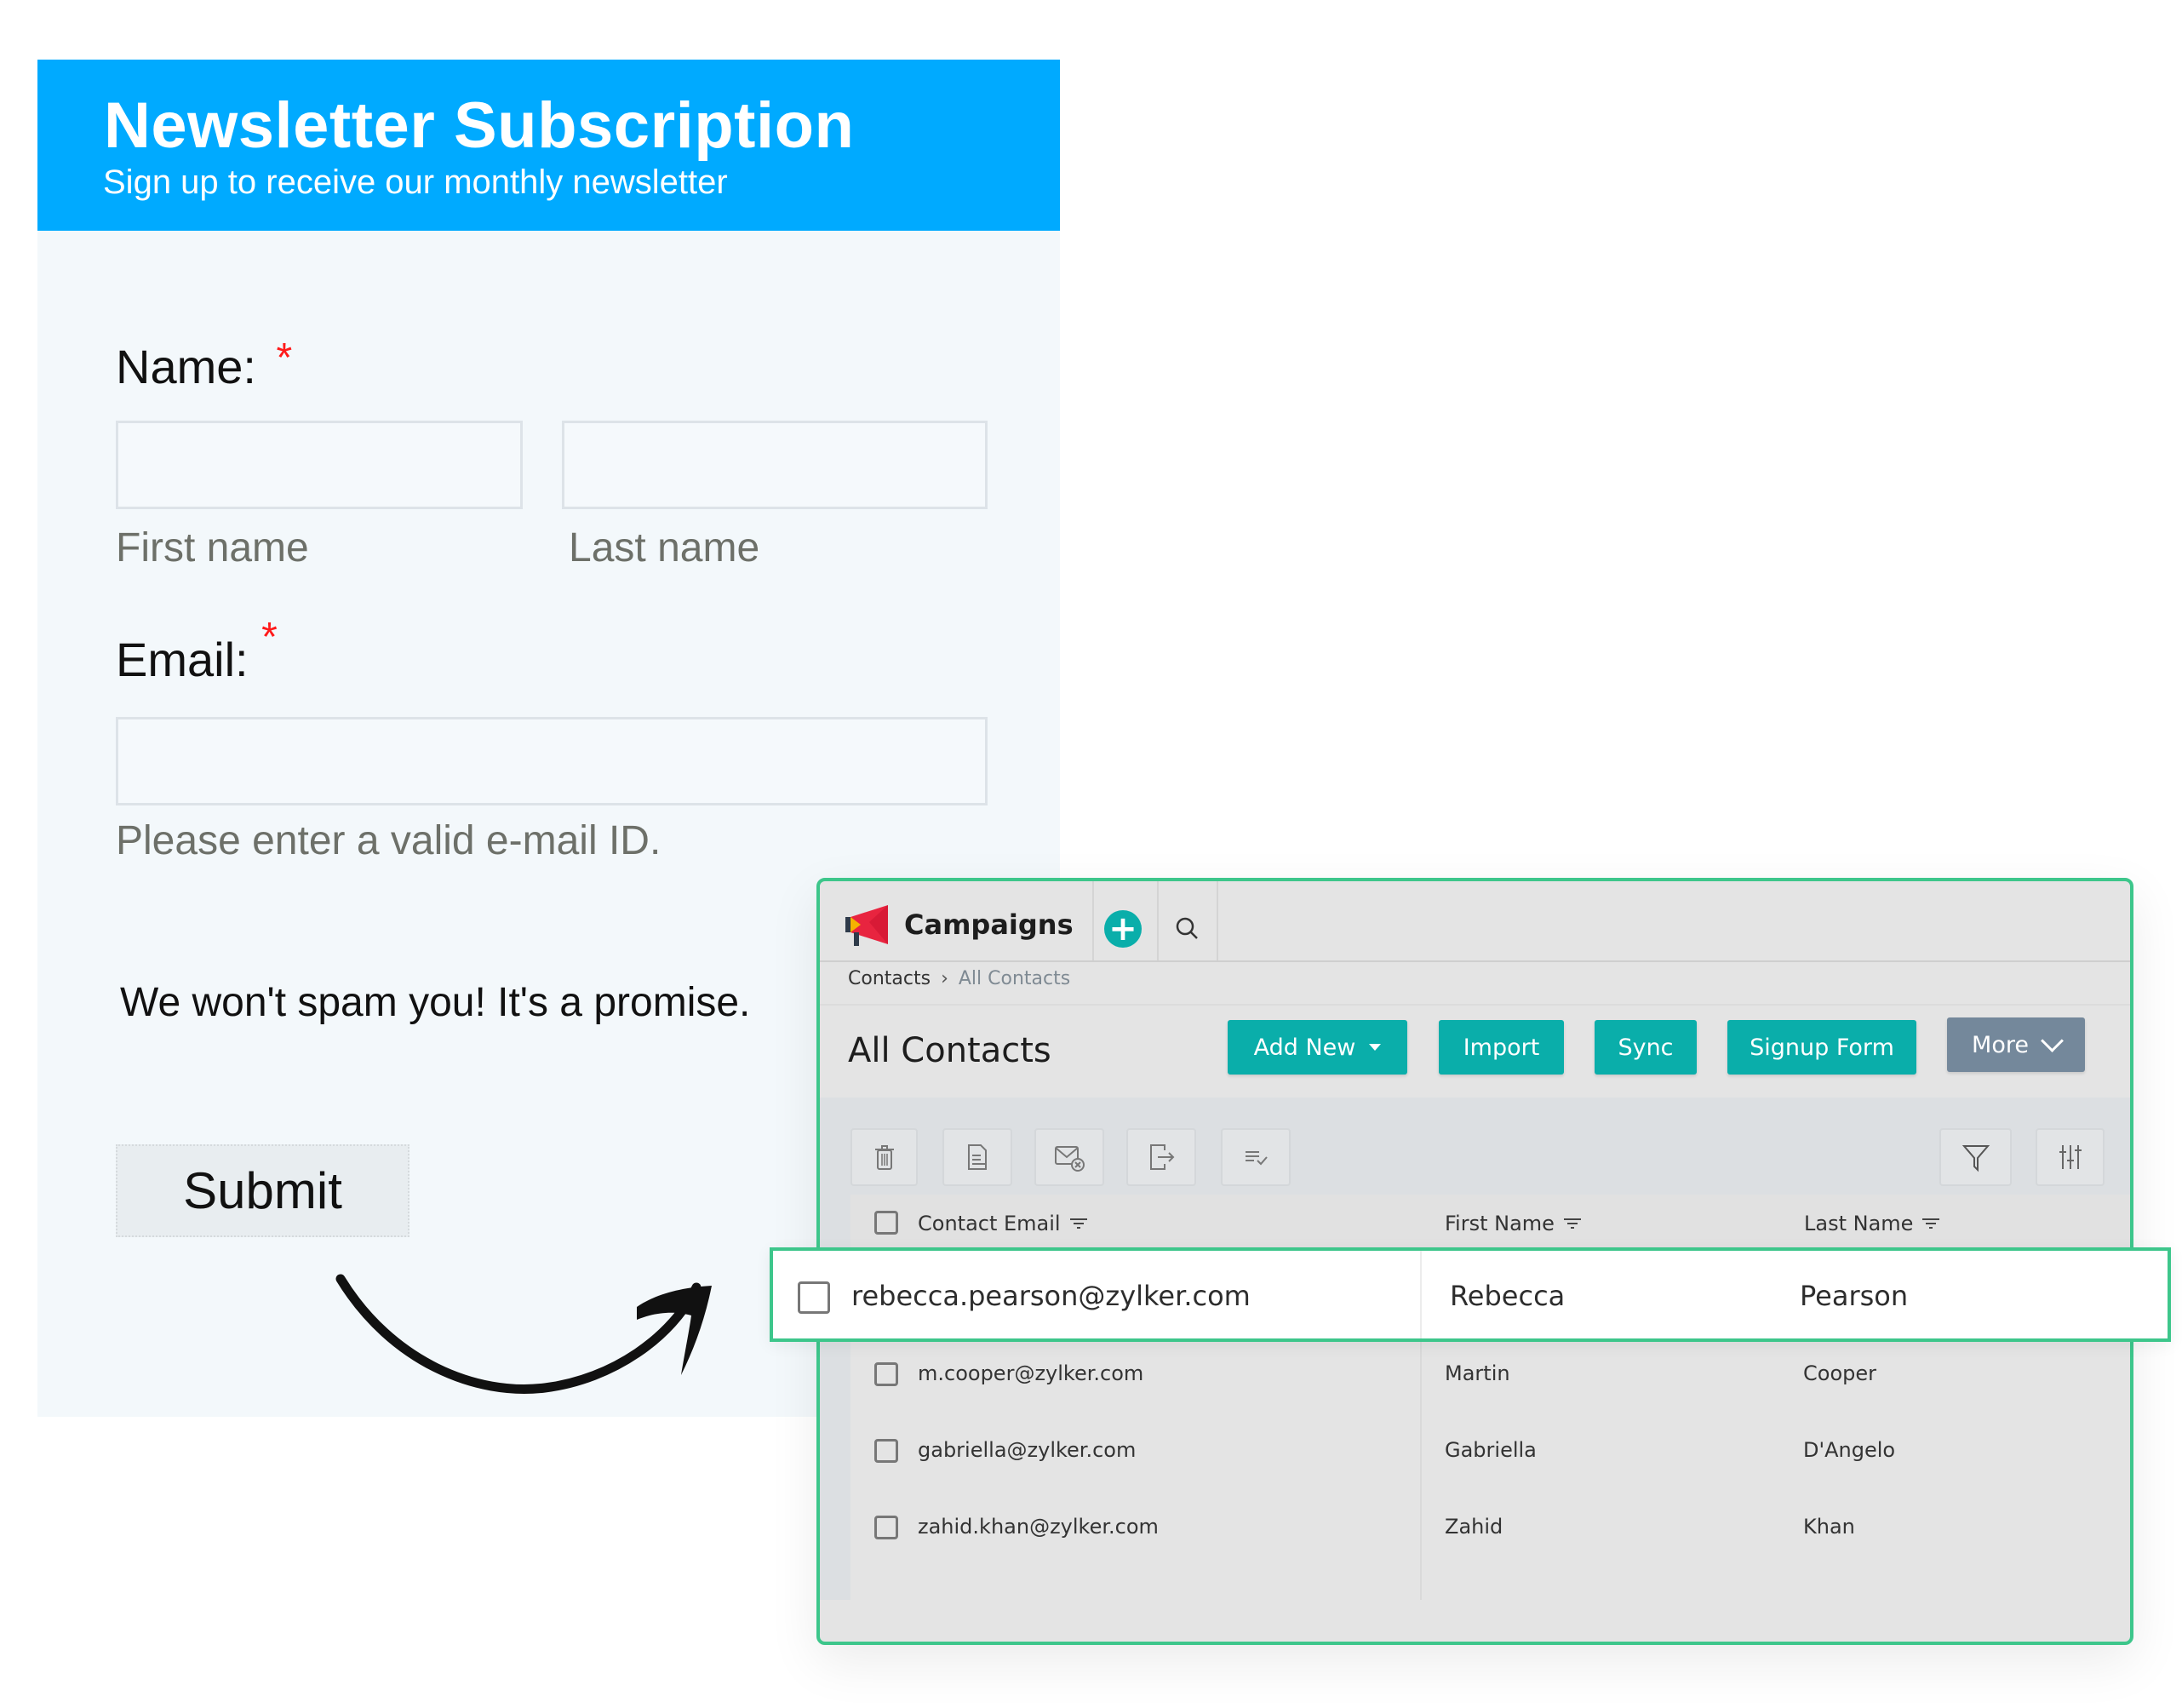  I want to click on app-topbar: Campaigns +, so click(1475, 922).